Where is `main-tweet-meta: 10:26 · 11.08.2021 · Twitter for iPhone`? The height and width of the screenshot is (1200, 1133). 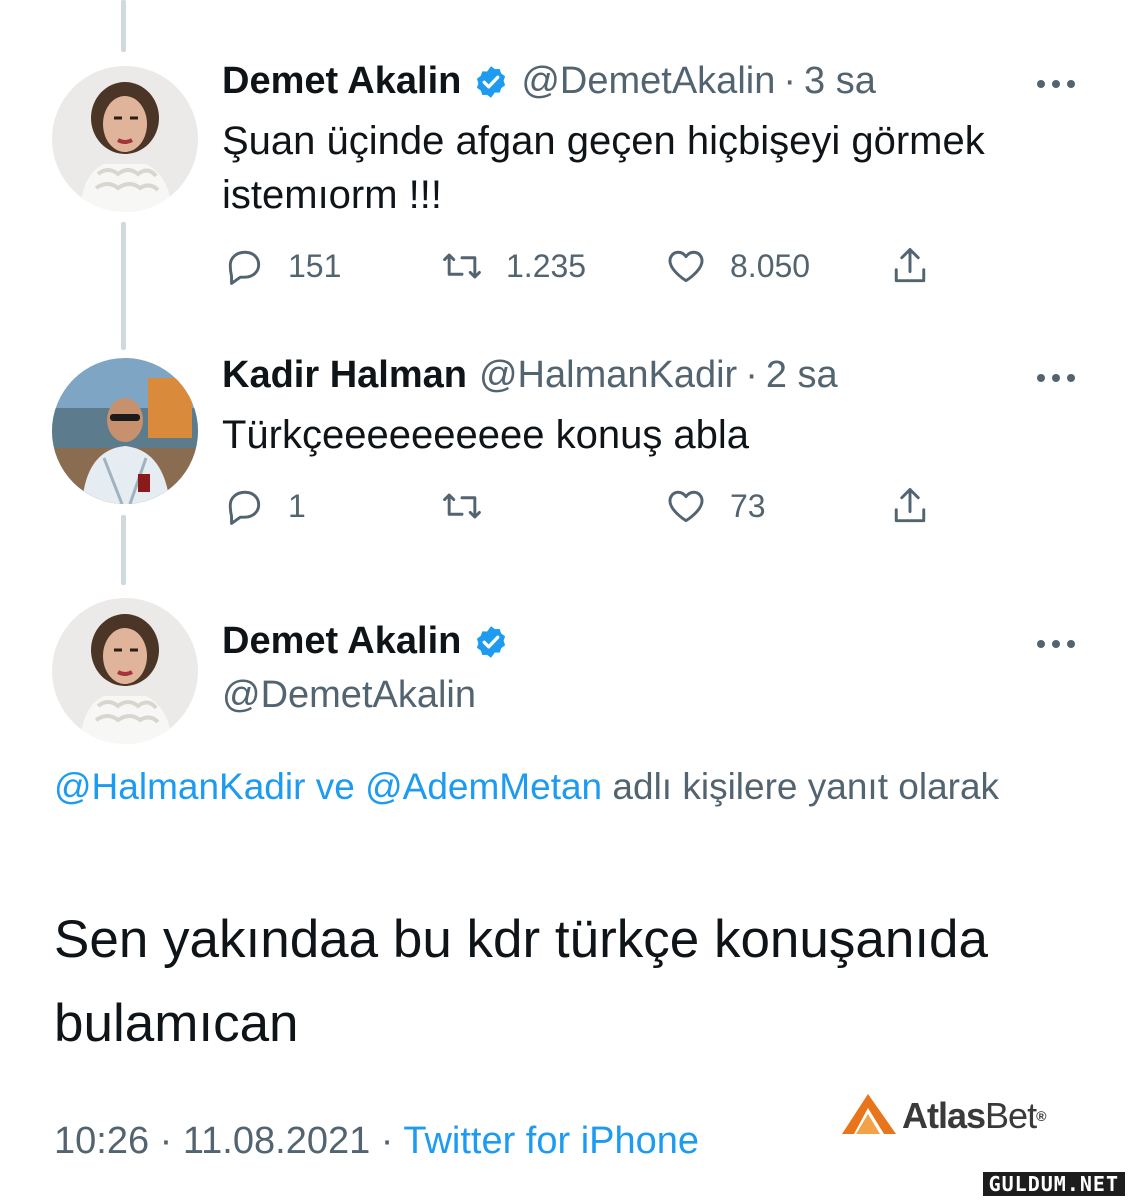
main-tweet-meta: 10:26 · 11.08.2021 · Twitter for iPhone is located at coordinates (376, 1141).